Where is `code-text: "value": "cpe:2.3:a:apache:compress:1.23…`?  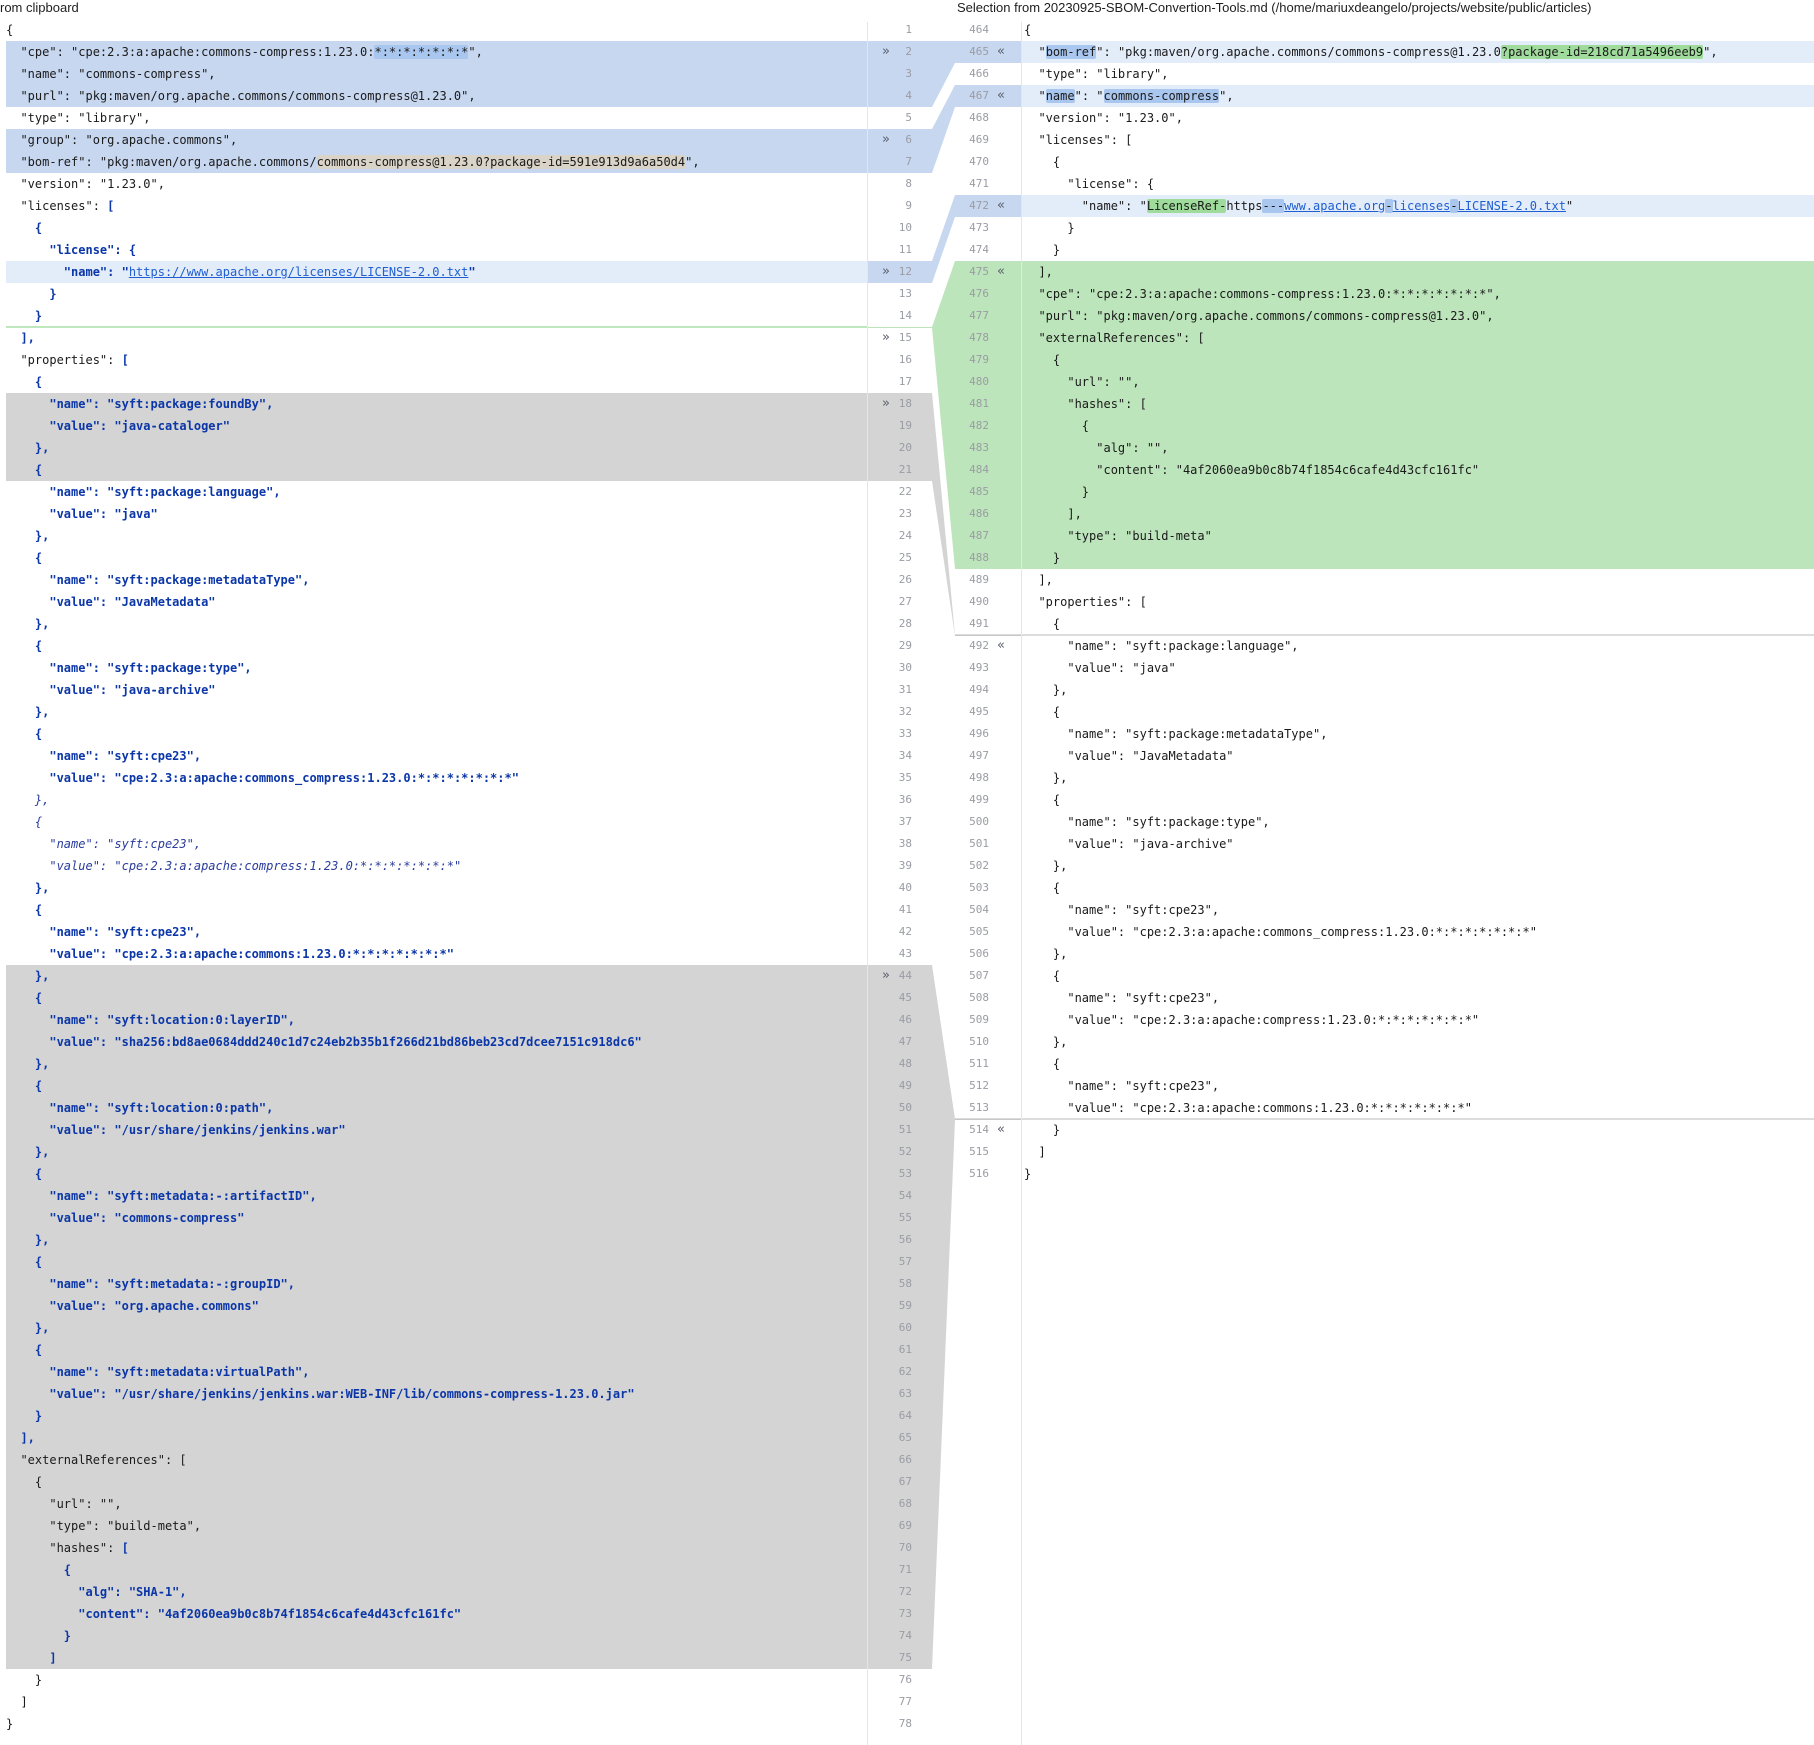 code-text: "value": "cpe:2.3:a:apache:compress:1.23… is located at coordinates (1252, 1020).